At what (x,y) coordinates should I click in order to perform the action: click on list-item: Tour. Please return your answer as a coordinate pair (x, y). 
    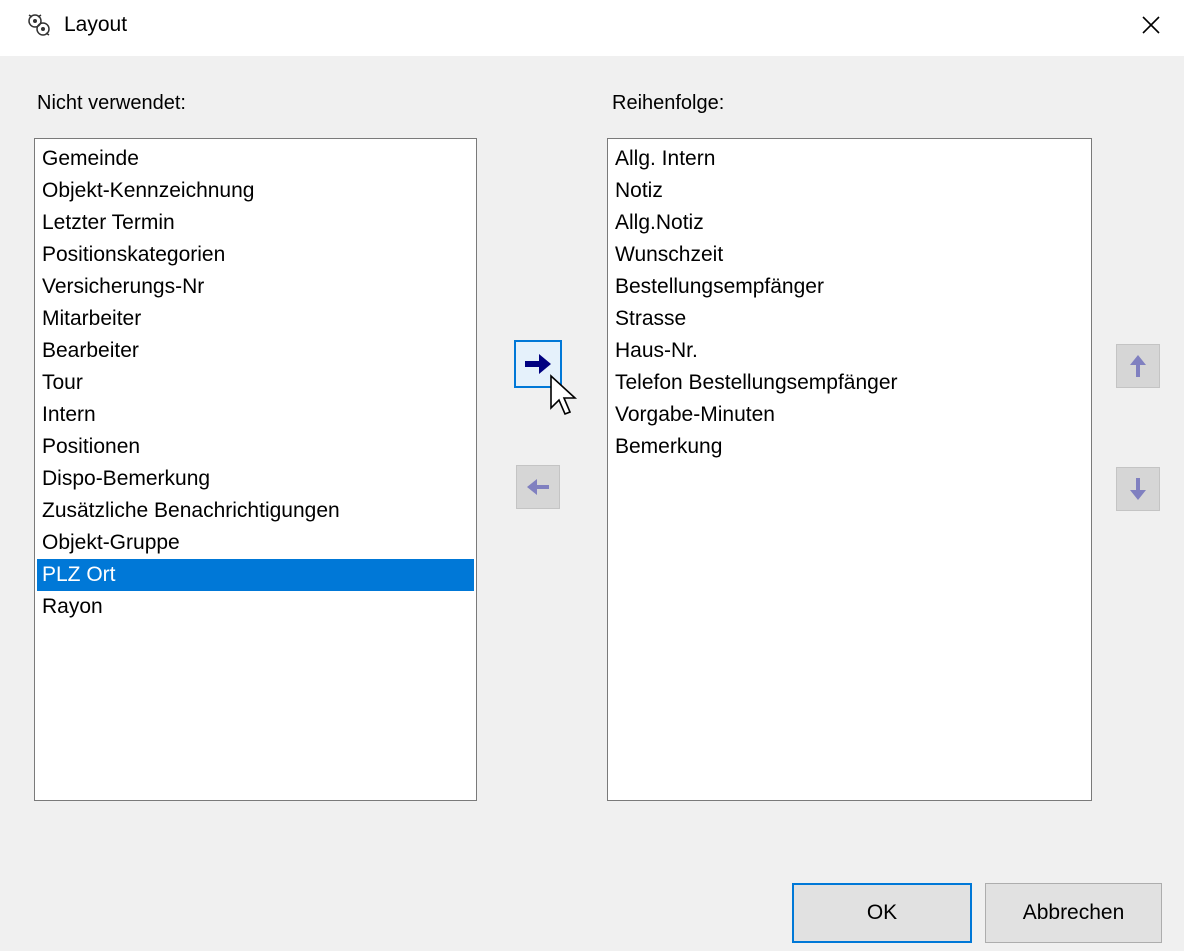
    Looking at the image, I should click on (255, 383).